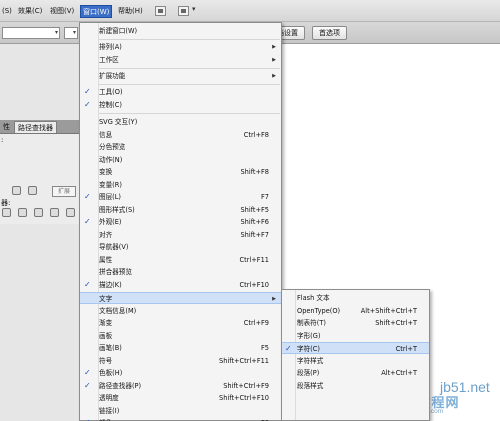  I want to click on menu-item-appearance: ✓ 外观(E) Shift+F6, so click(180, 222).